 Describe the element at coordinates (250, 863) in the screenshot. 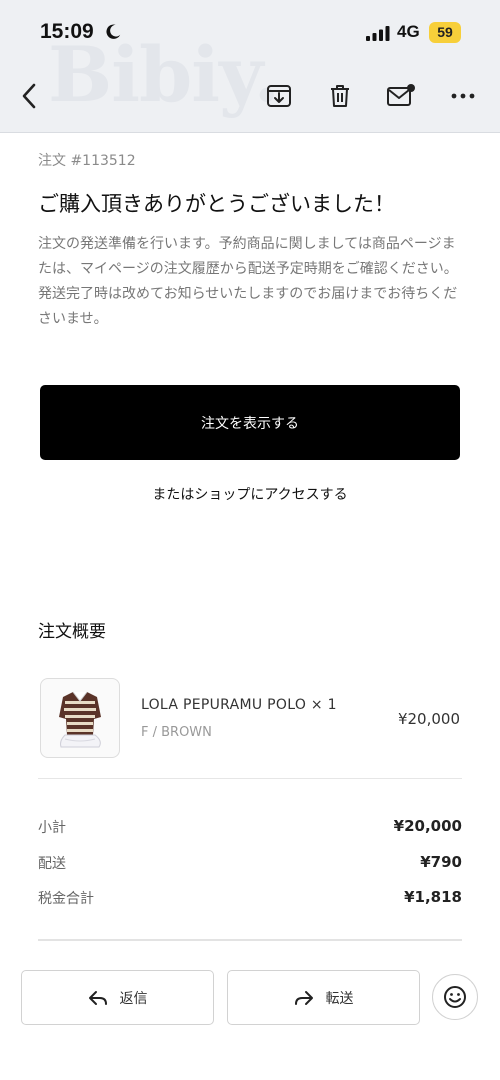

I see `shipping-row: 配送 ¥790` at that location.